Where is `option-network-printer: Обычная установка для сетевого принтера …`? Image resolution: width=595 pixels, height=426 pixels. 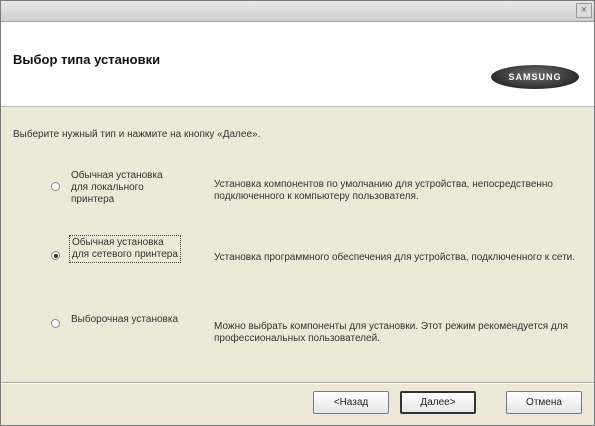
option-network-printer: Обычная установка для сетевого принтера … is located at coordinates (316, 260).